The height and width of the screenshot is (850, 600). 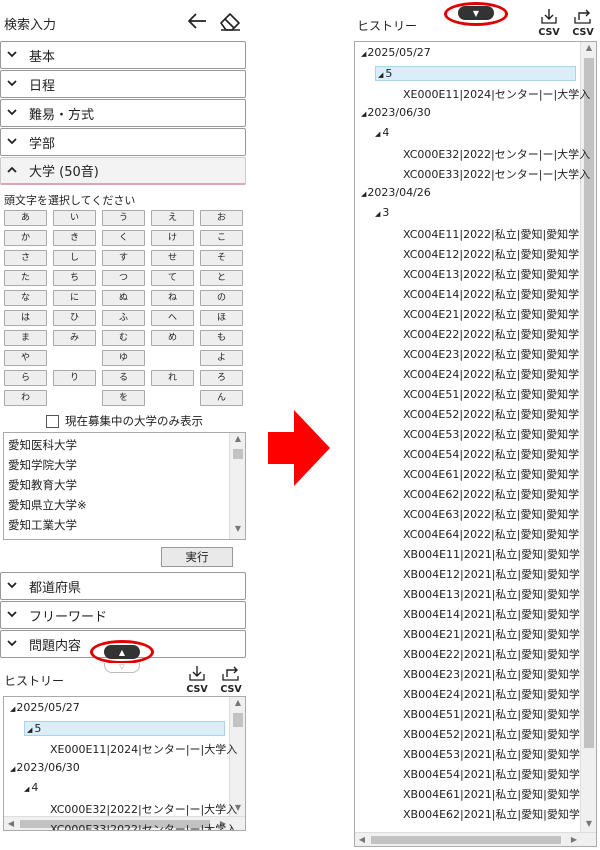 What do you see at coordinates (74, 338) in the screenshot?
I see `kana-button: み` at bounding box center [74, 338].